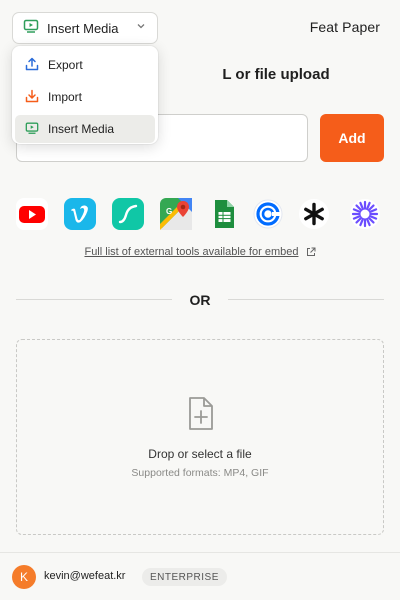  I want to click on import-download-icon, so click(32, 97).